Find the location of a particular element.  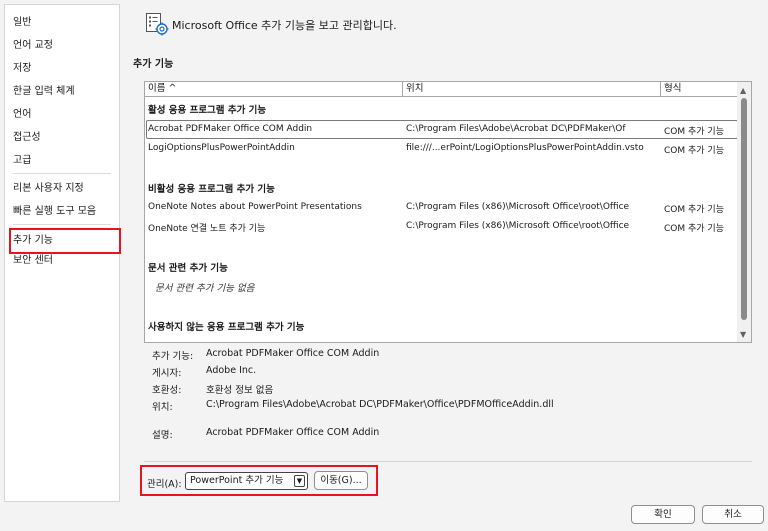

detail-location-label: 위치: is located at coordinates (162, 407).